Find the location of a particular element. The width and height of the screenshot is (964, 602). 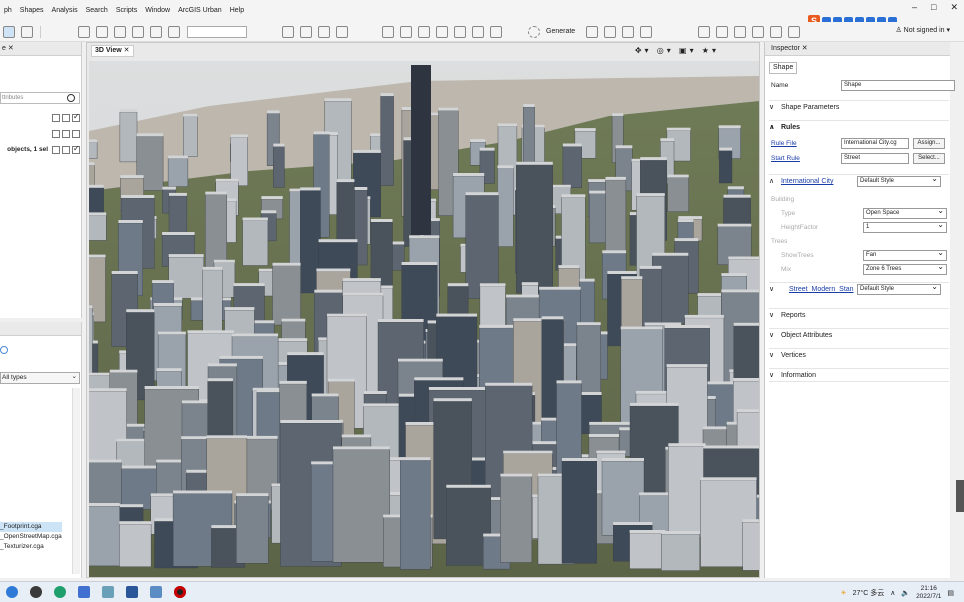

clock: 21:16 2022/7/1 is located at coordinates (928, 593).